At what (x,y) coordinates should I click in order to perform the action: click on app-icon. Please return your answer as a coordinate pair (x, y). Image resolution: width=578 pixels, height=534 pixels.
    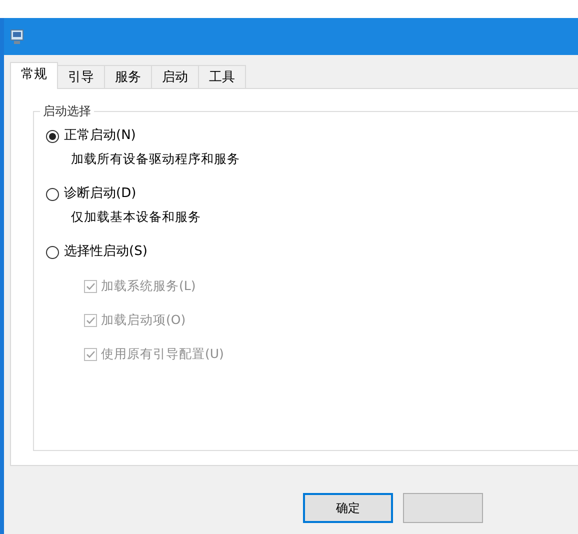
    Looking at the image, I should click on (17, 36).